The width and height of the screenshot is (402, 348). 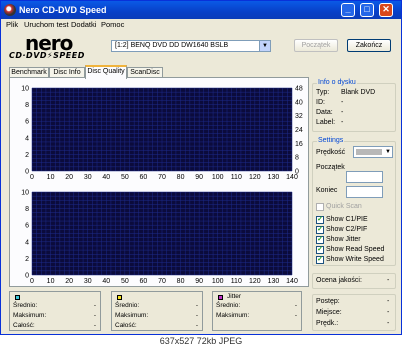 I want to click on show-read-speed-checkbox, so click(x=320, y=250).